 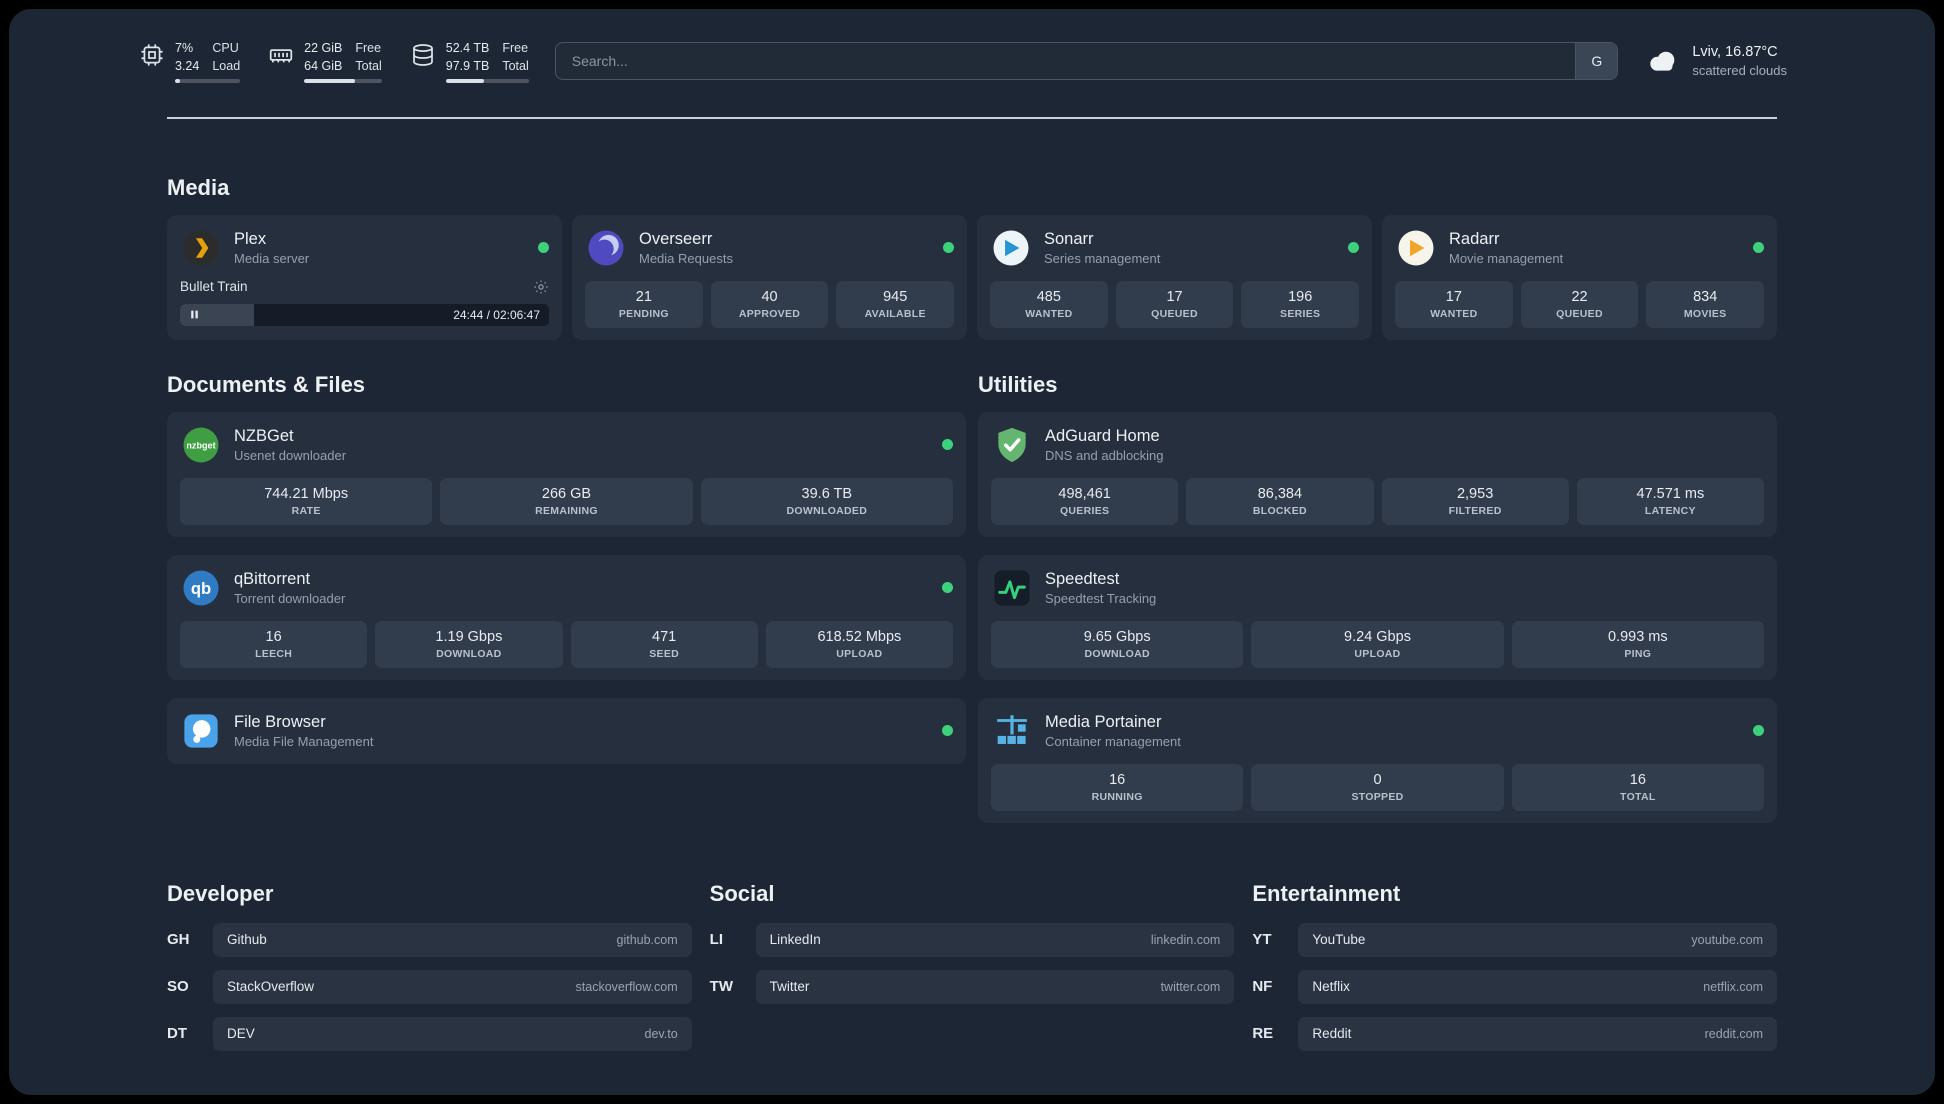 I want to click on stat-tile: 945 AVAILABLE, so click(x=895, y=304).